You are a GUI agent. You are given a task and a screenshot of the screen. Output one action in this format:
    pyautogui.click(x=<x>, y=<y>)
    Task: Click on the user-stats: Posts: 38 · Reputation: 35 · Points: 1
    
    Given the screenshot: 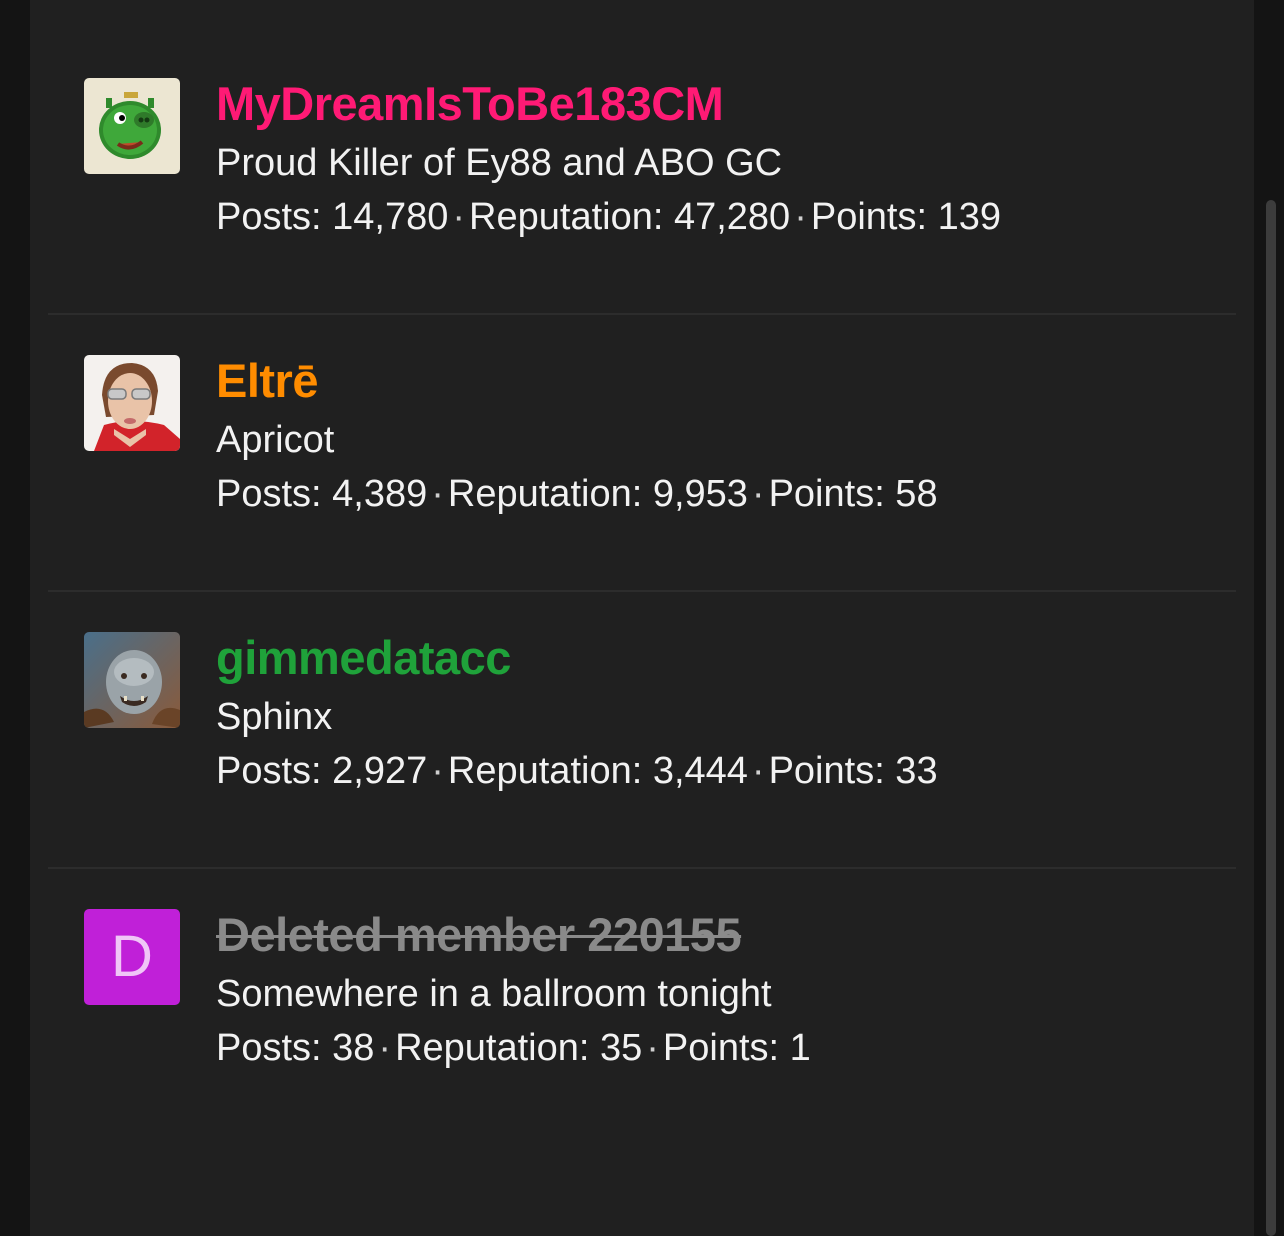 What is the action you would take?
    pyautogui.click(x=513, y=1048)
    